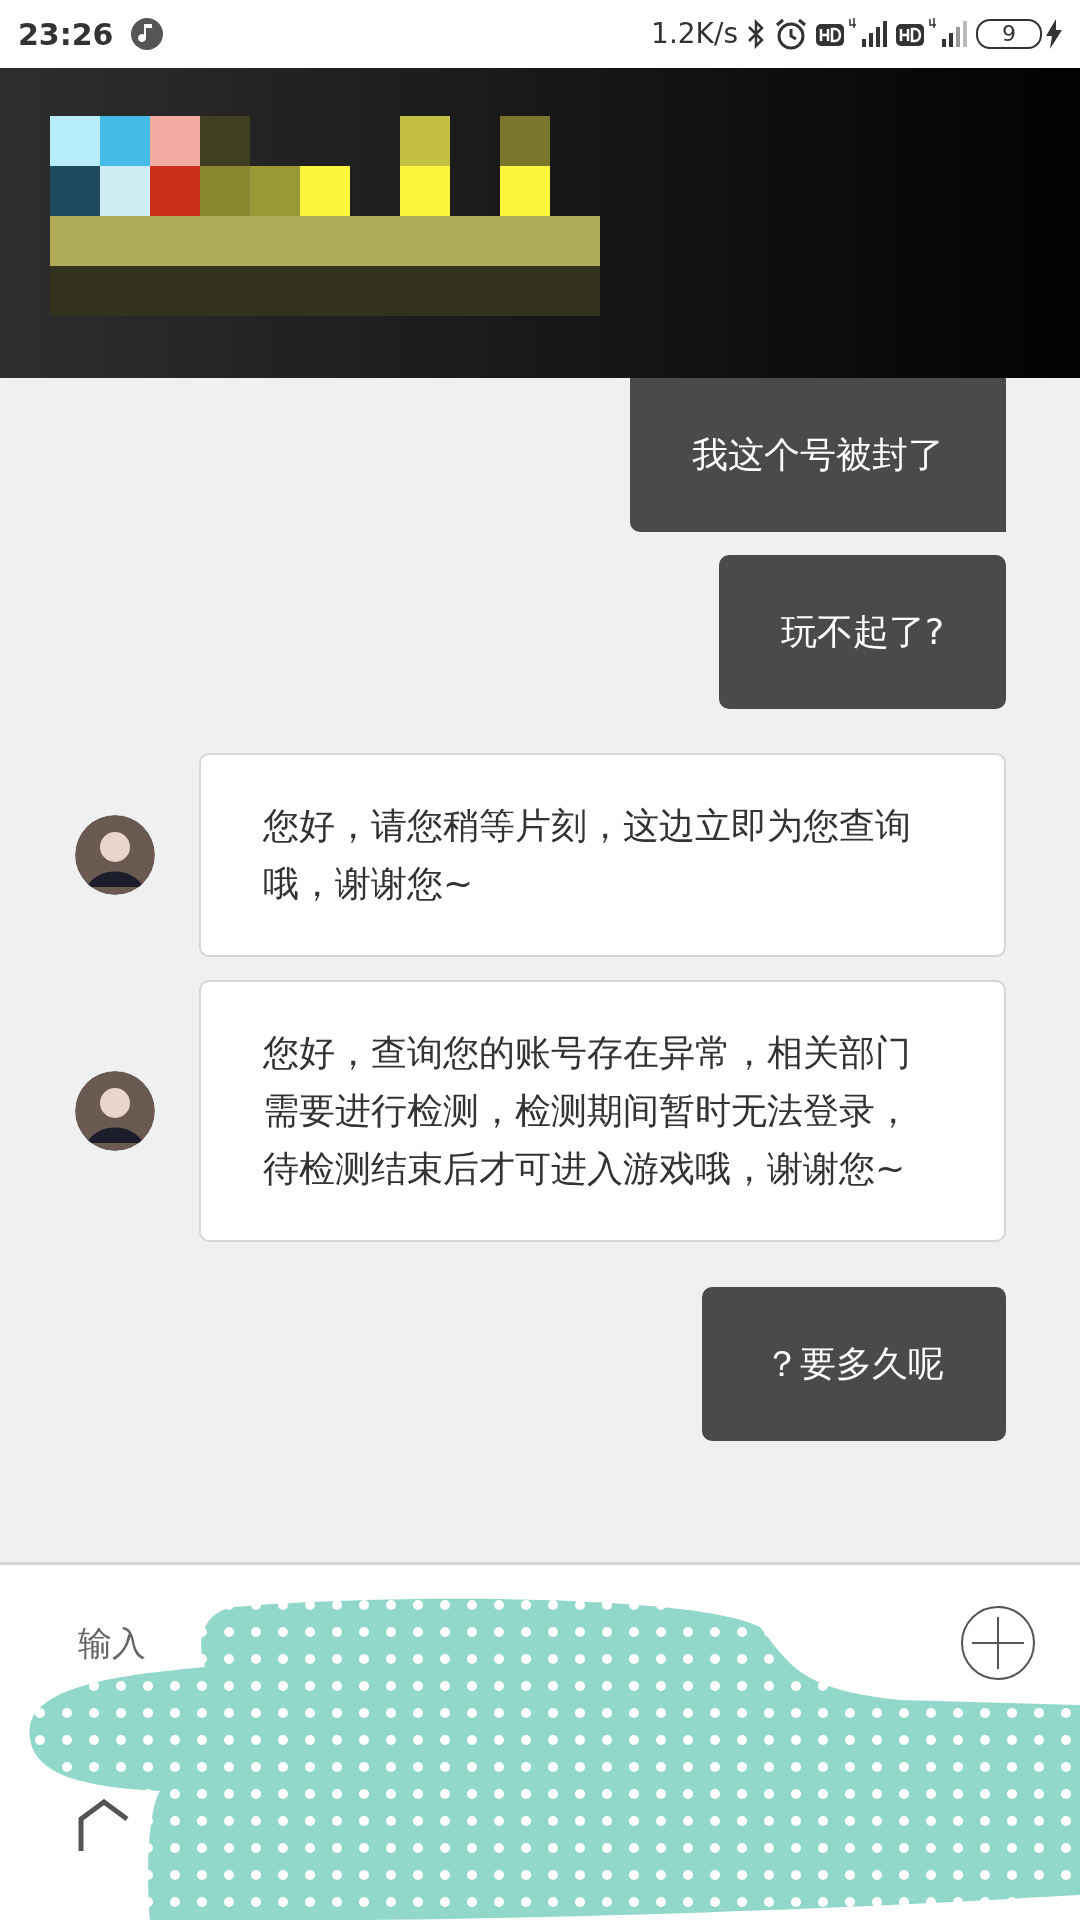 This screenshot has width=1080, height=1920. I want to click on message-bubble: 您好，查询您的账号存在异常，相关部门需要进行检测，检测期间暂时无法登录，待检测结束后才可进入游戏哦，谢谢您~, so click(602, 1111).